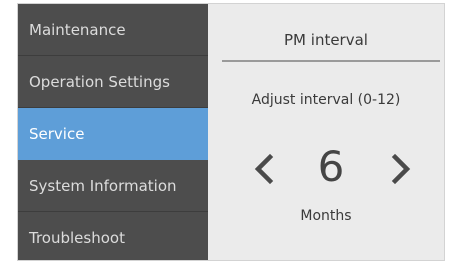 Image resolution: width=457 pixels, height=264 pixels. I want to click on interval-hint: Adjust interval (0-12), so click(326, 100).